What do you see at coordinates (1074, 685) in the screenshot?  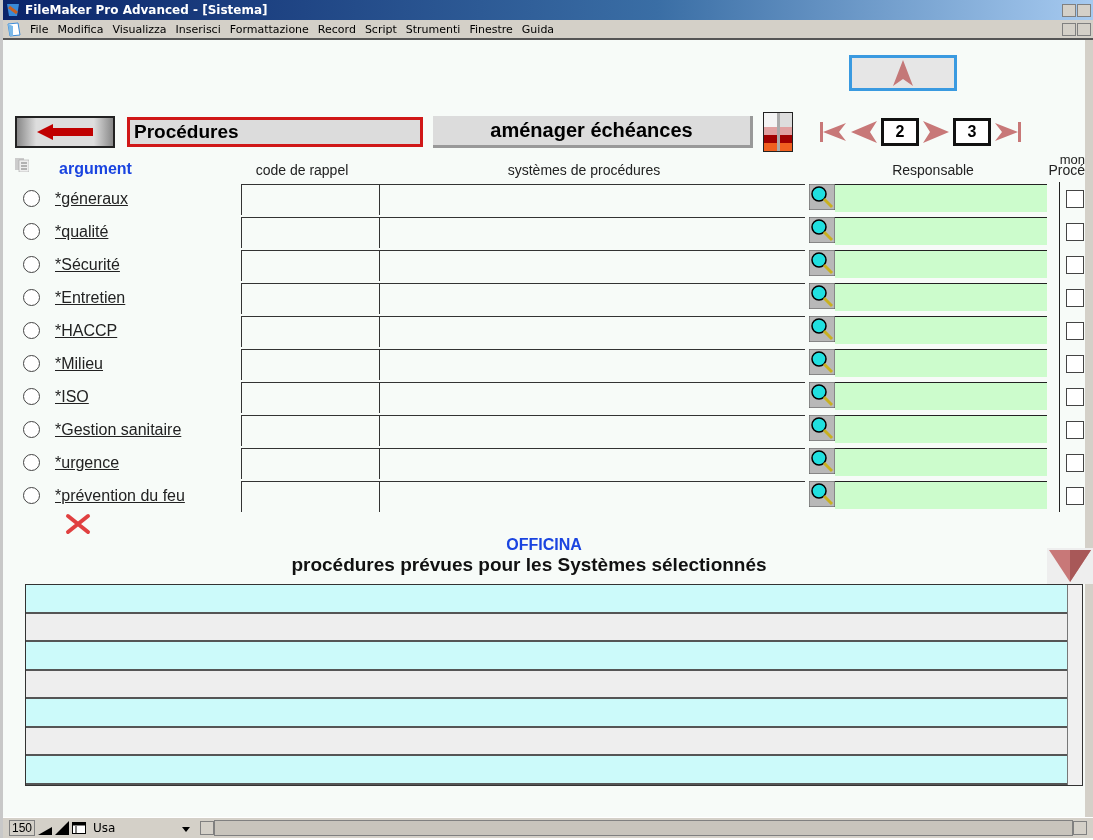 I see `vertical-scrollbar` at bounding box center [1074, 685].